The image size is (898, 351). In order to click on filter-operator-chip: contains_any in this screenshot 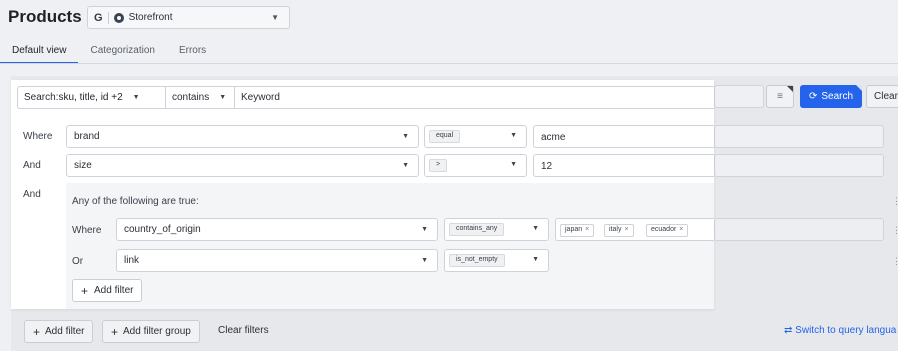, I will do `click(477, 229)`.